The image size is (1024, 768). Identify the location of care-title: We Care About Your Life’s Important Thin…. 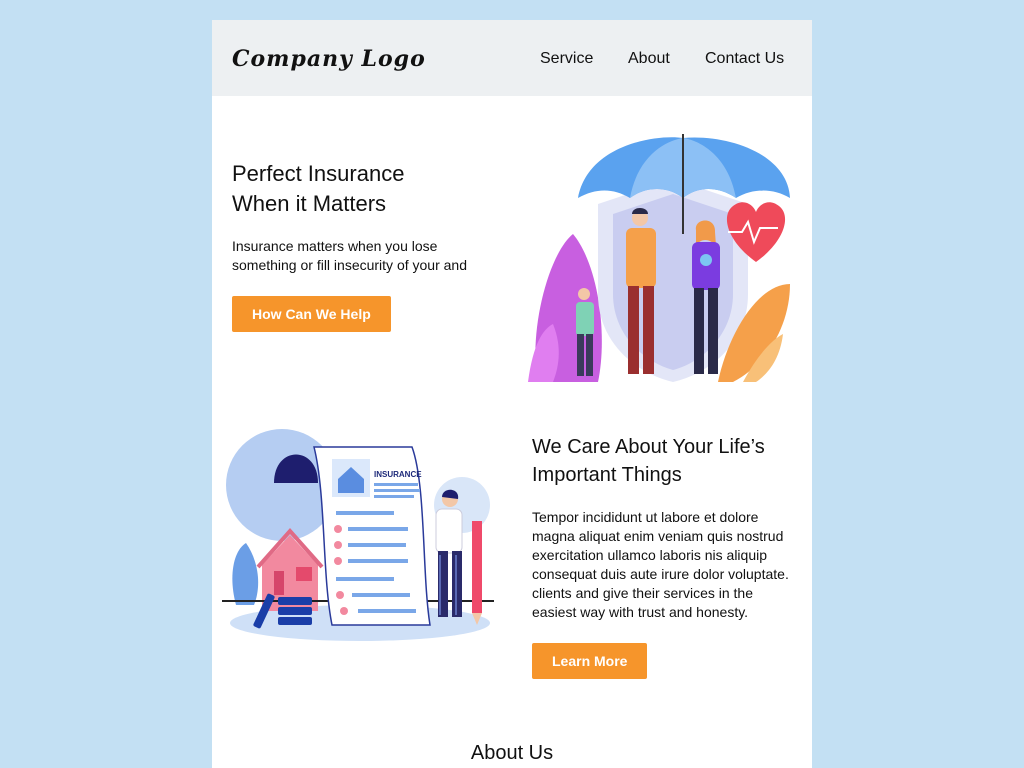
(648, 461).